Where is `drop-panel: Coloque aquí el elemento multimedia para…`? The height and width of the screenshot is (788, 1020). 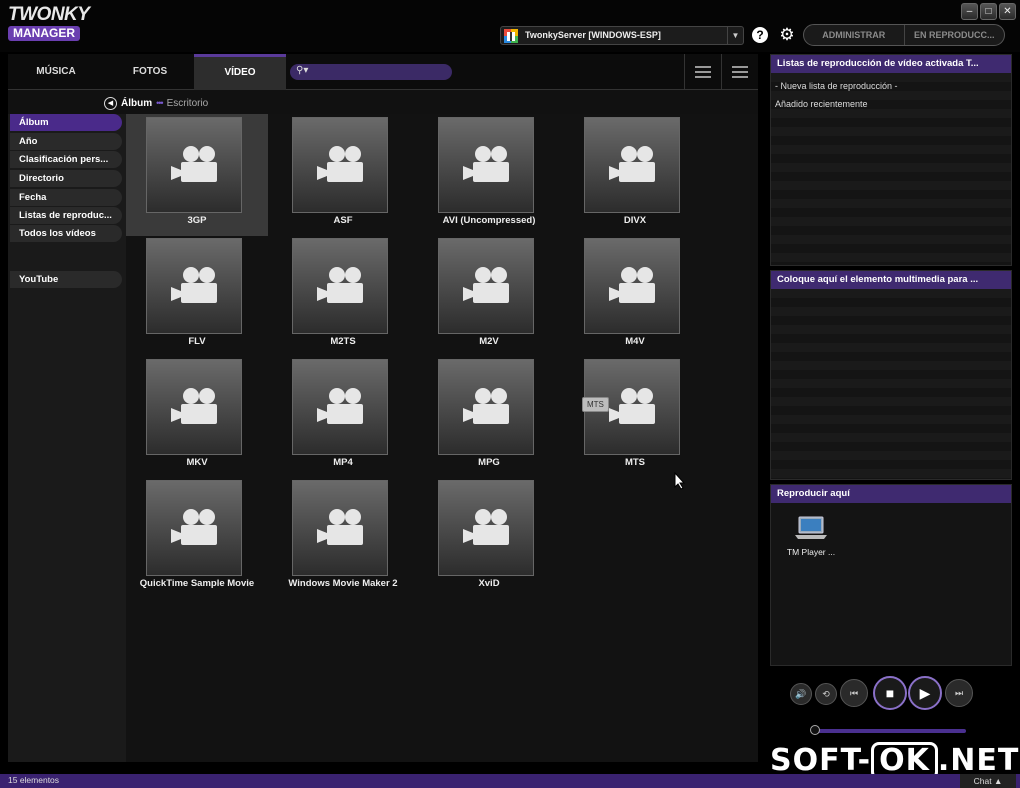
drop-panel: Coloque aquí el elemento multimedia para… is located at coordinates (891, 375).